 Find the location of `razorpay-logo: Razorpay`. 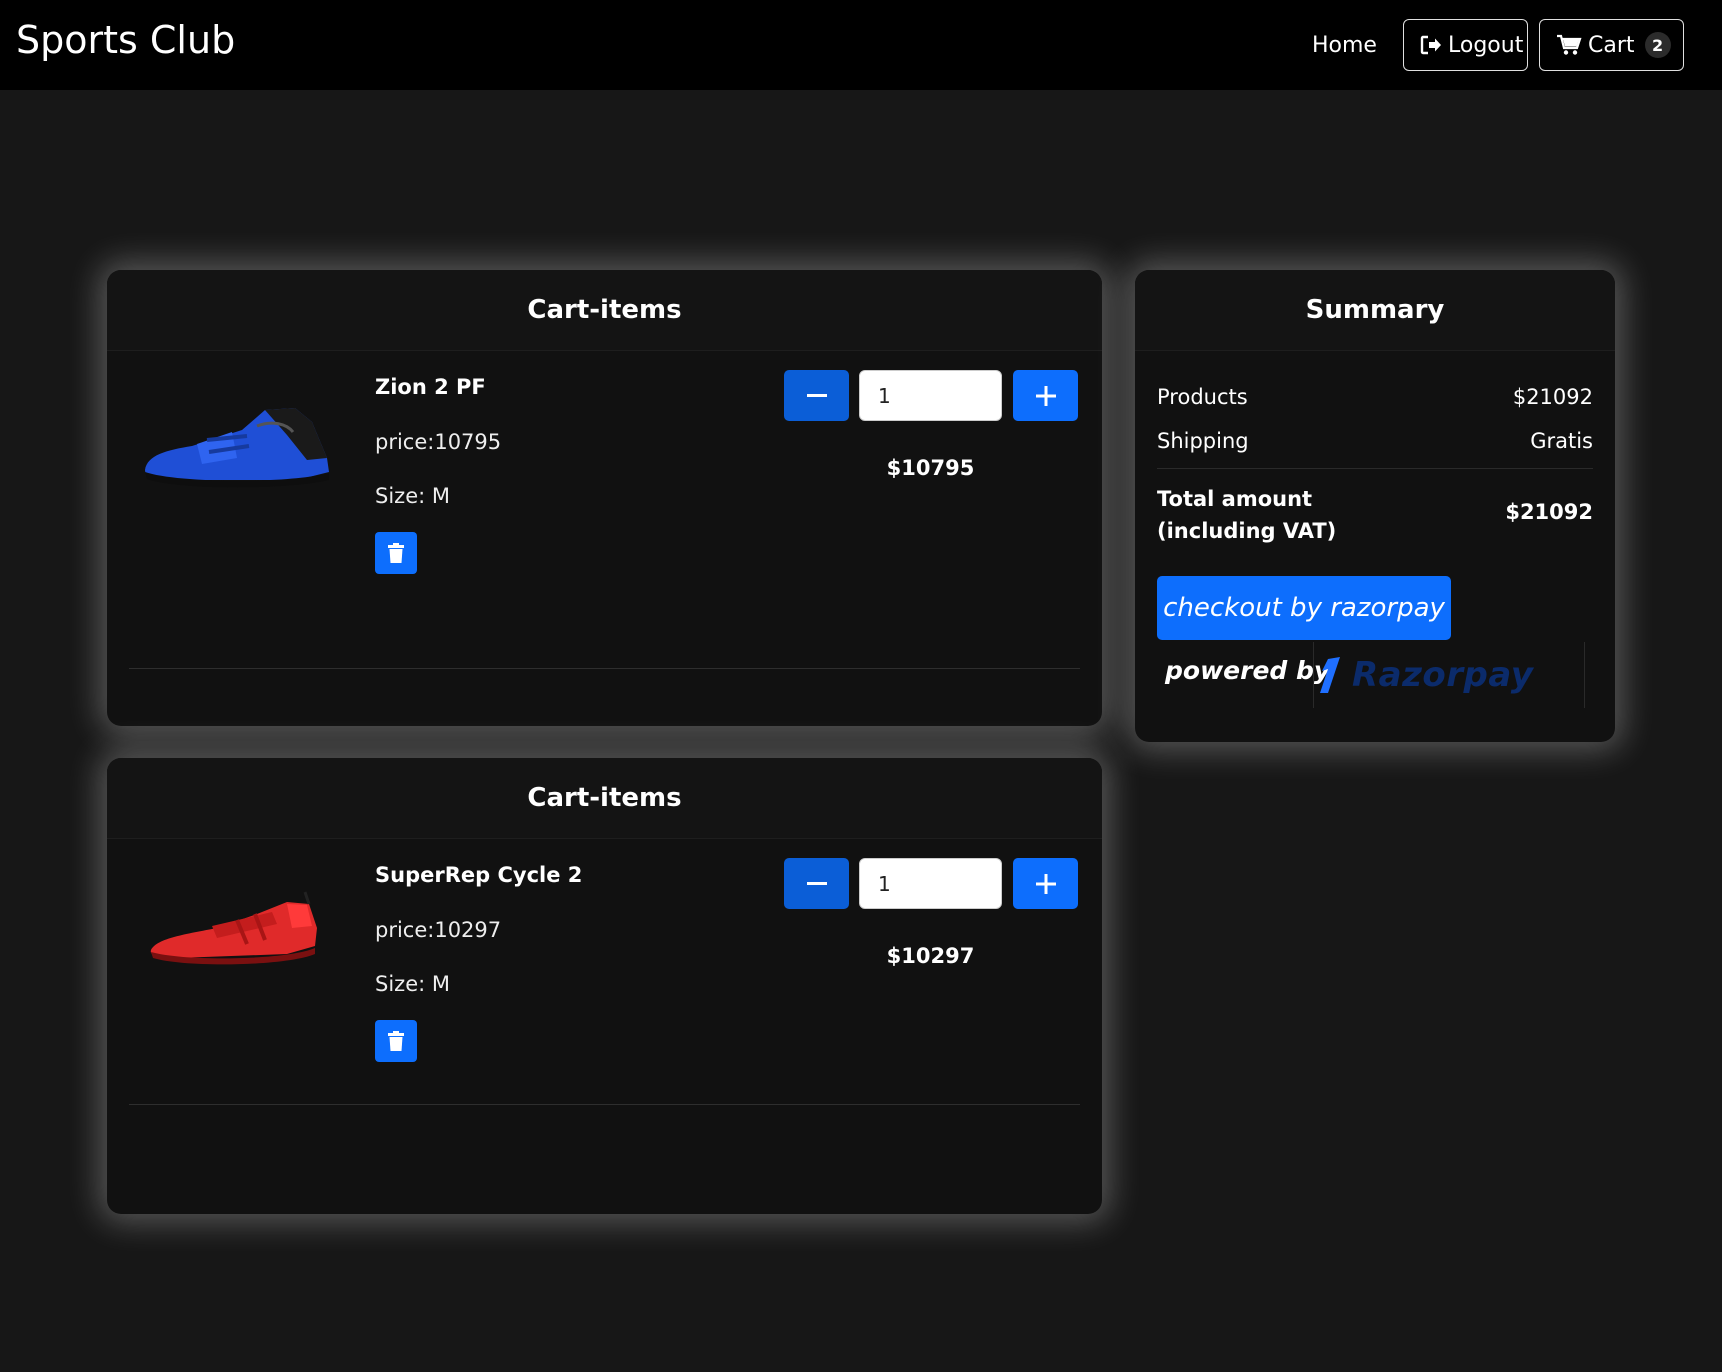

razorpay-logo: Razorpay is located at coordinates (1449, 675).